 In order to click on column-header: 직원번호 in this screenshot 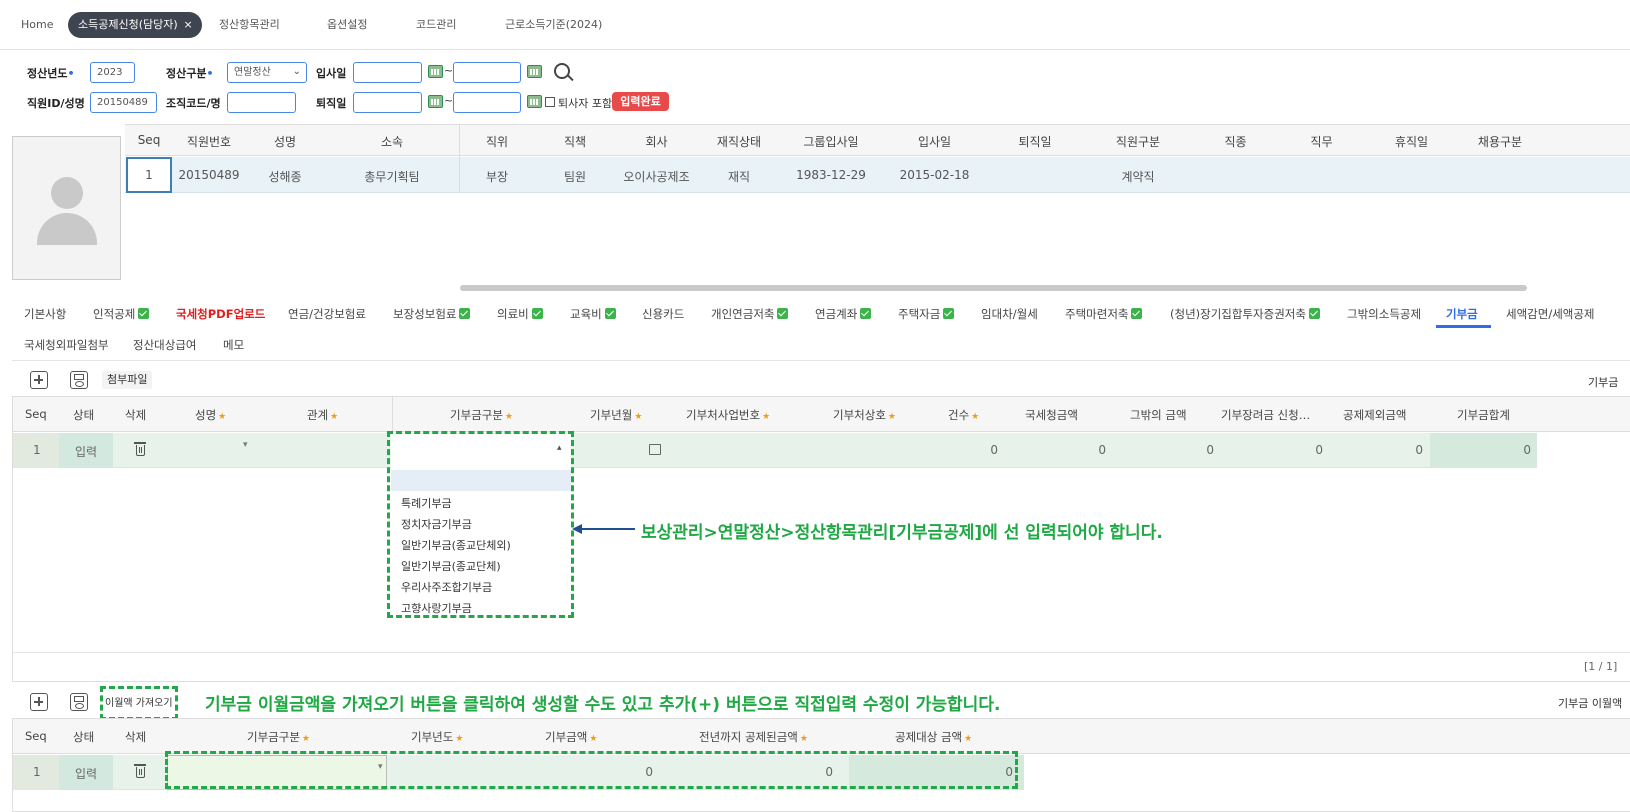, I will do `click(209, 141)`.